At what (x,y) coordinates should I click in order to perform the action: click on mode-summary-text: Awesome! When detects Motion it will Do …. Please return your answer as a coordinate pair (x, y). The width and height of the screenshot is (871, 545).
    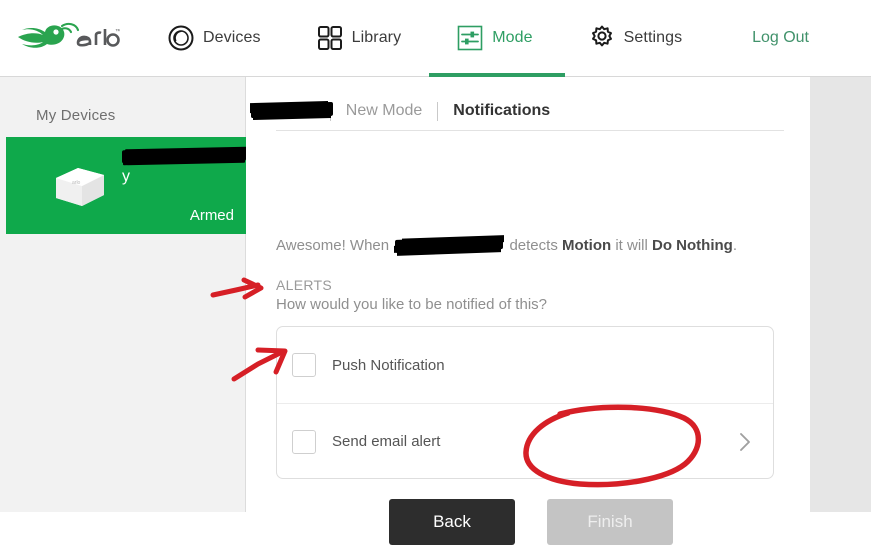
    Looking at the image, I should click on (506, 244).